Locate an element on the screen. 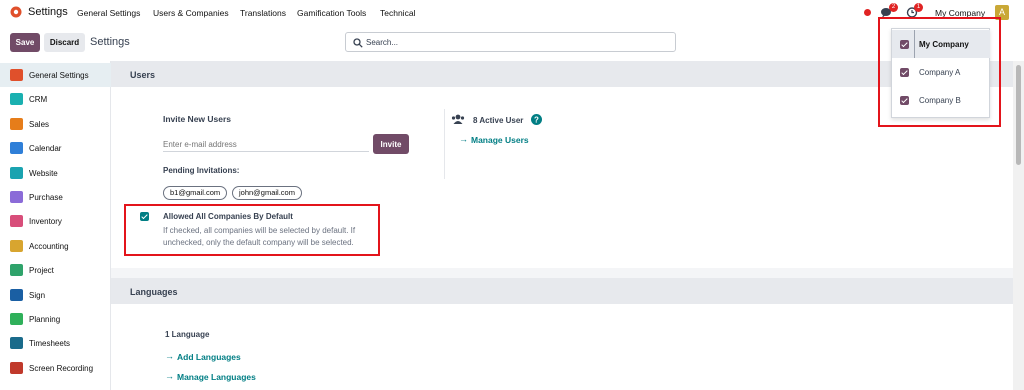 The image size is (1024, 390). project-icon is located at coordinates (16, 270).